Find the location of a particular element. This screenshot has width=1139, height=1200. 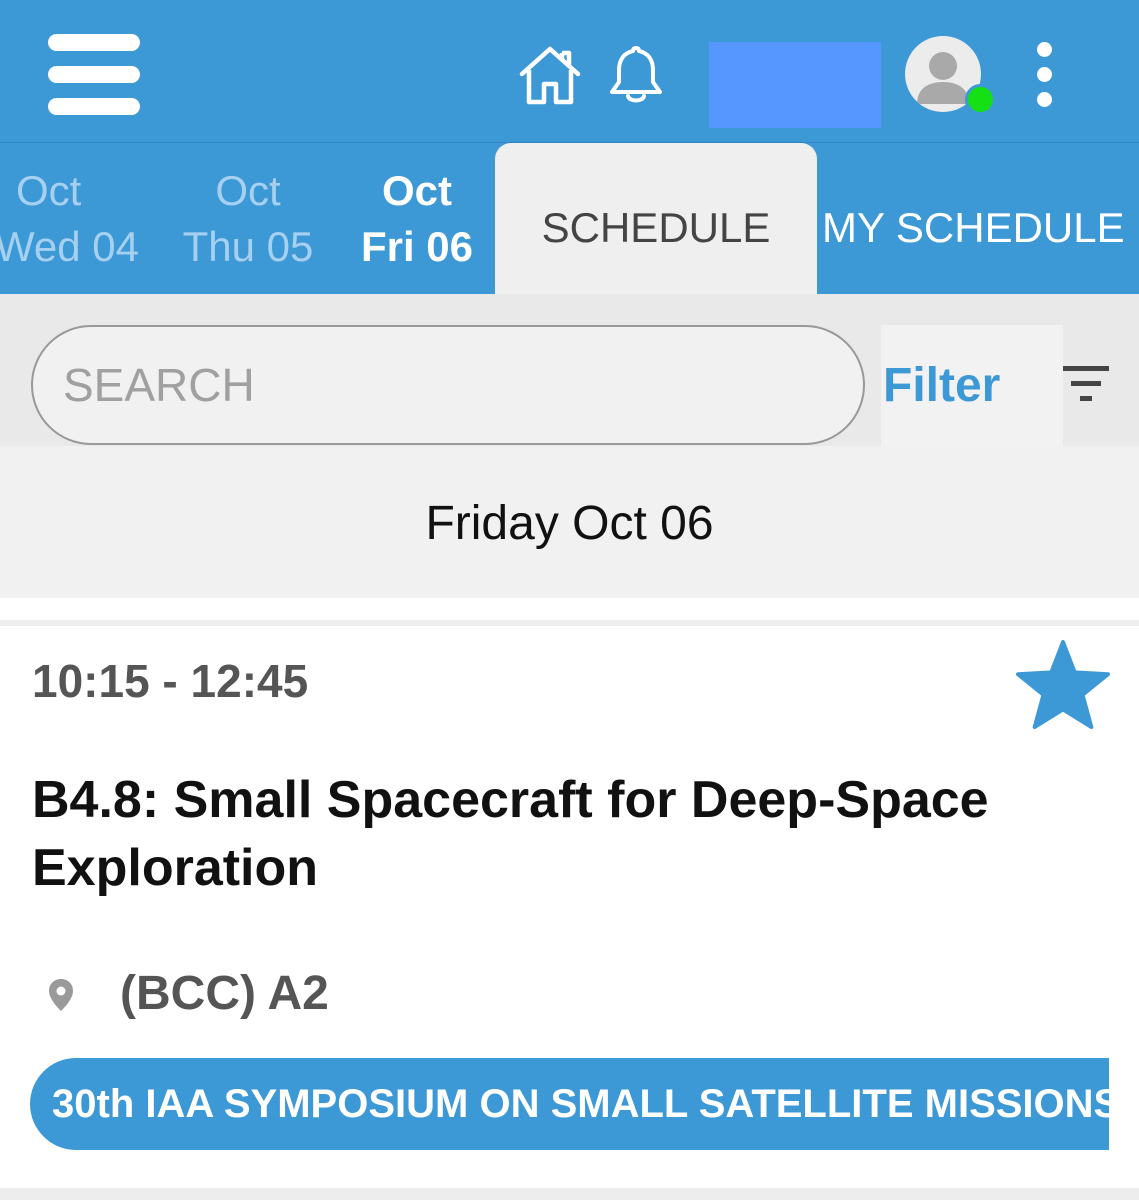

day-tab-wed: Oct Wed 04 is located at coordinates (71, 219).